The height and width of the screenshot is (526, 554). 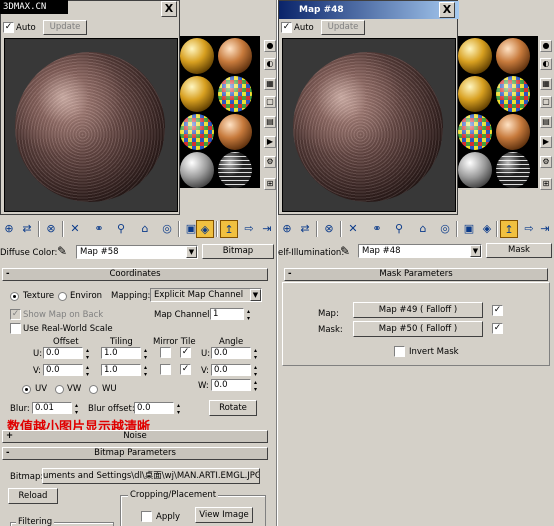 I want to click on go-forward-icon: ⇨, so click(x=249, y=229).